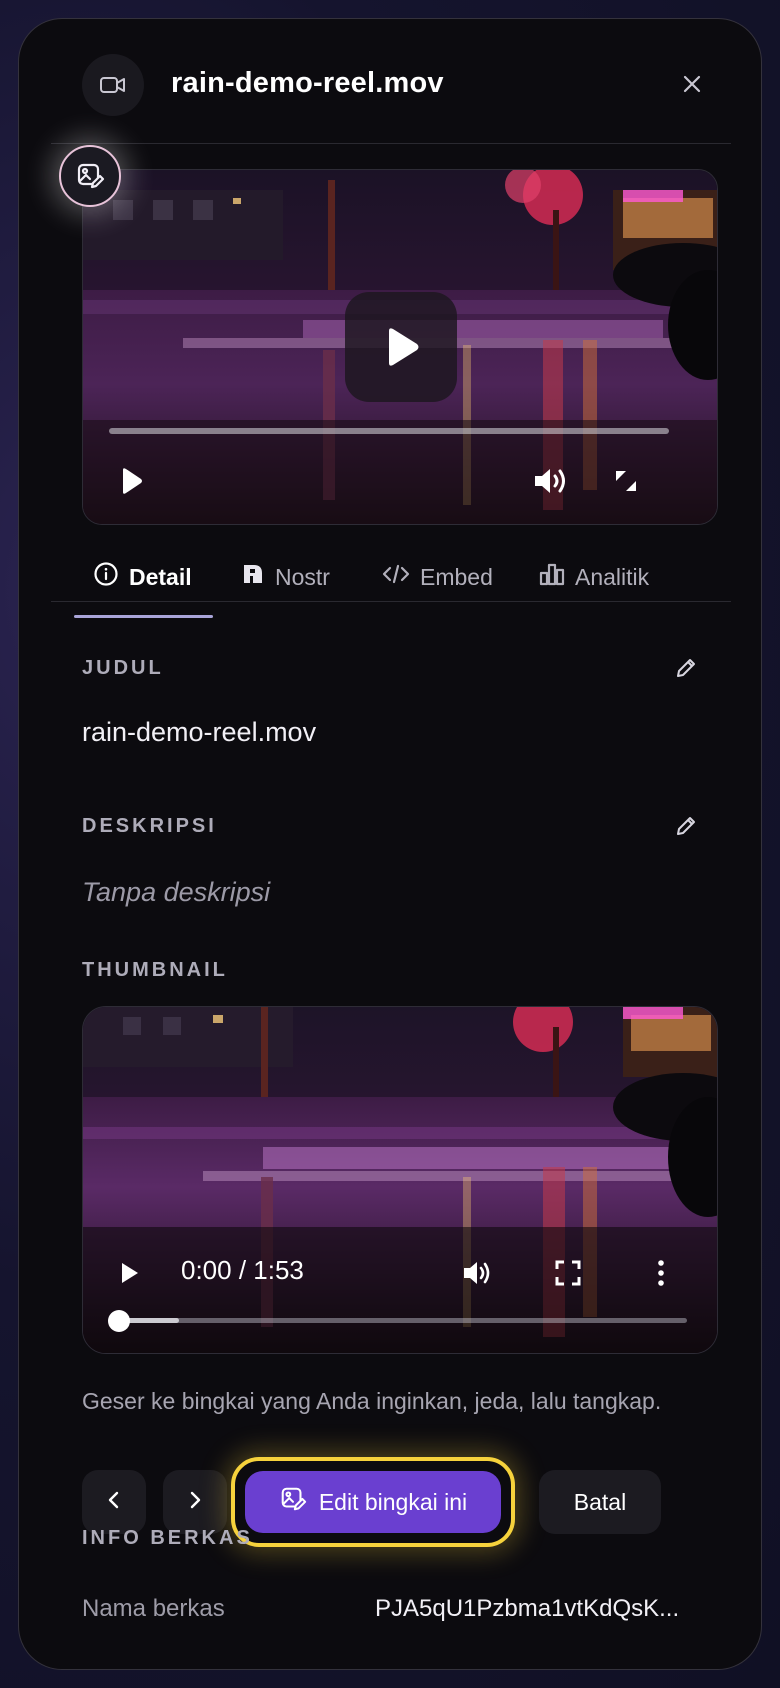 This screenshot has height=1688, width=780. I want to click on file-info-section-label: INFO BERKAS, so click(167, 1538).